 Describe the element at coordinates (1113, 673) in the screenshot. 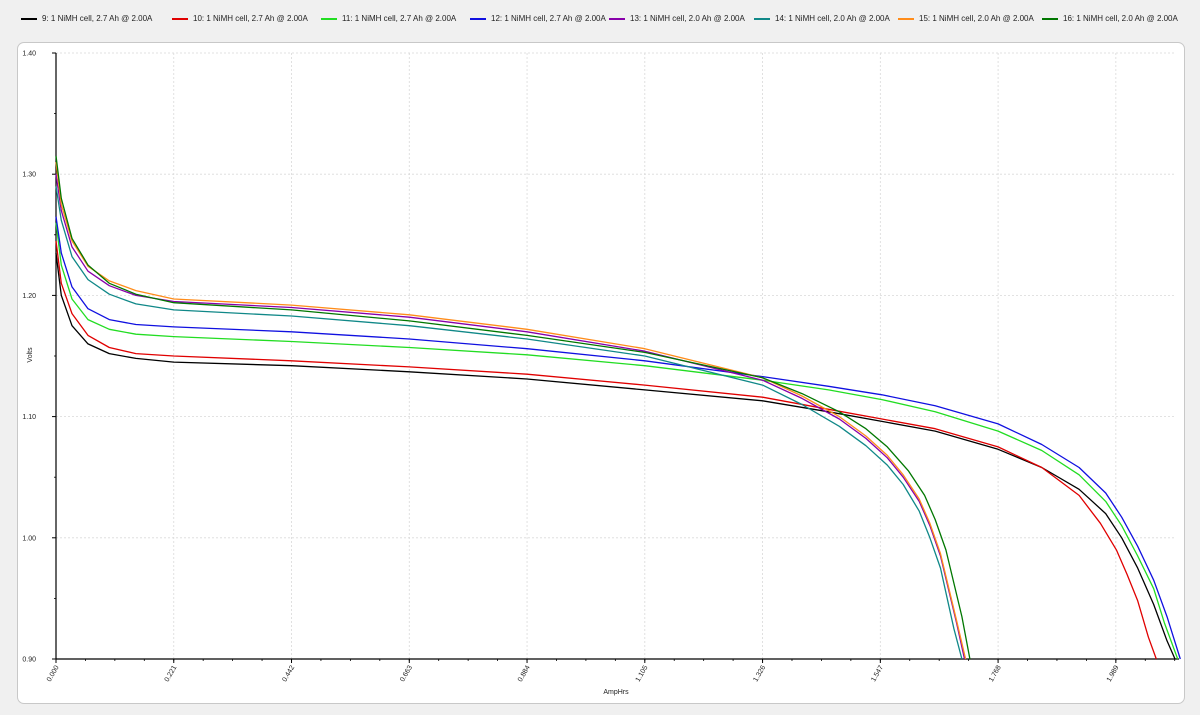

I see `x-tick-label: 1.989` at that location.